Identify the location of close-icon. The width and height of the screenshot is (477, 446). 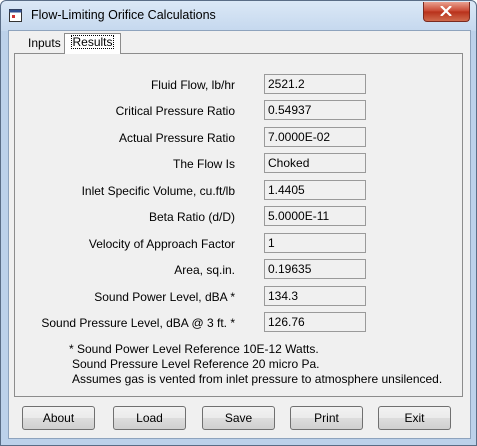
(446, 11).